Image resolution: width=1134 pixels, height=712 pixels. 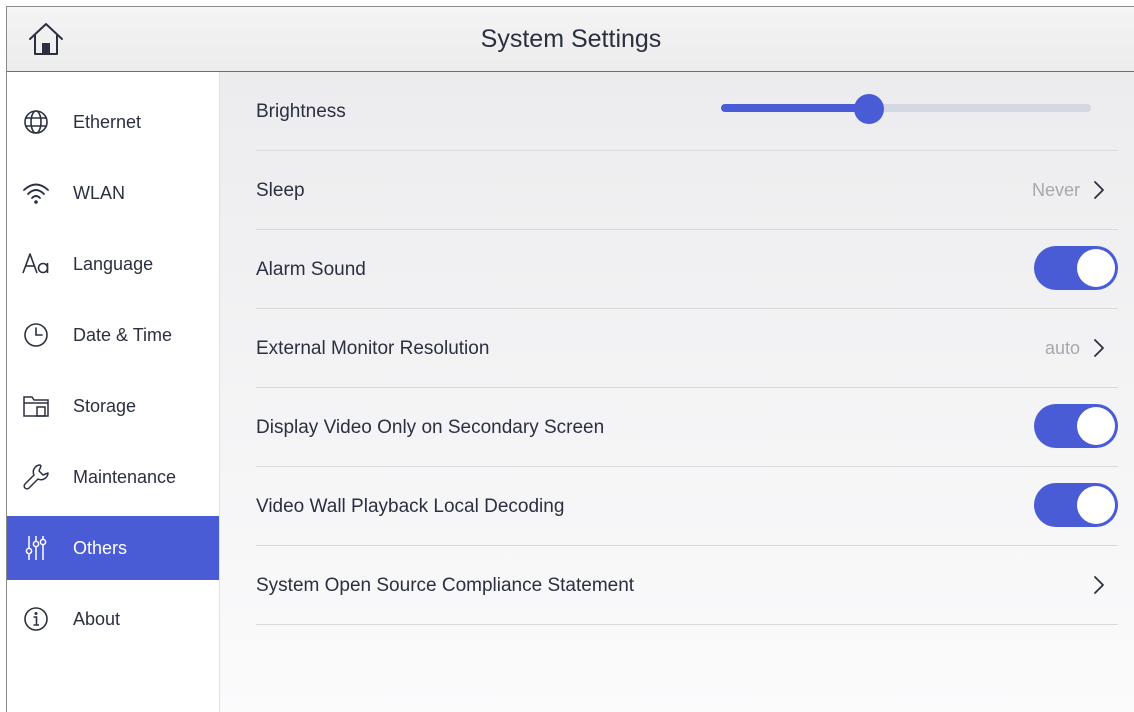 I want to click on sidebar-item-language: Language, so click(x=113, y=264).